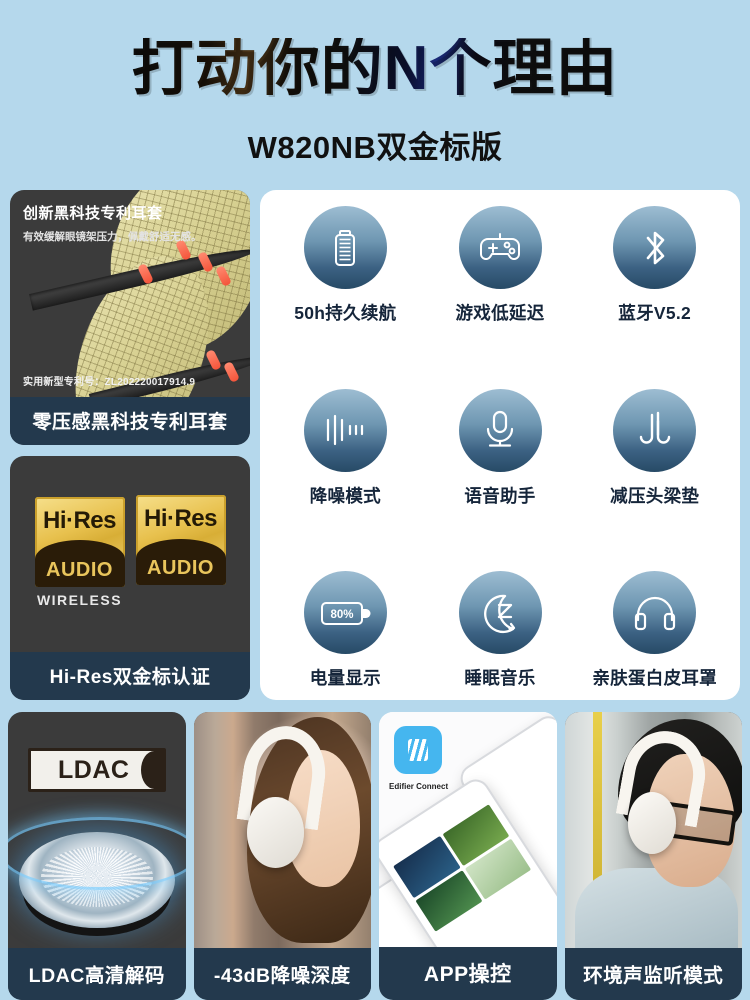 The image size is (750, 1000). What do you see at coordinates (655, 313) in the screenshot?
I see `feature-label: 蓝牙V5.2` at bounding box center [655, 313].